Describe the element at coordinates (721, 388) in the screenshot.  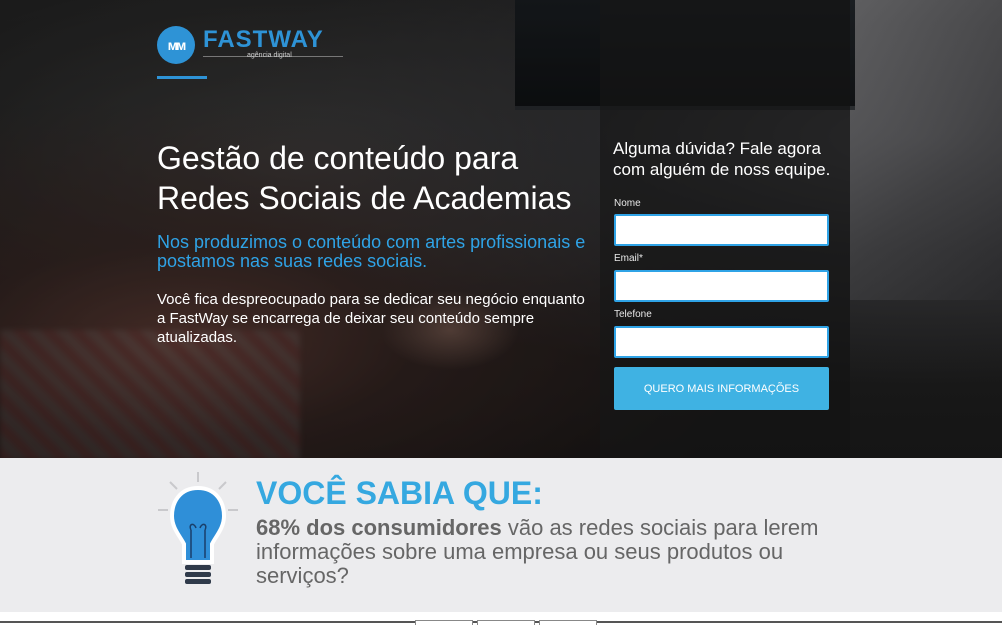
I see `submit-button: QUERO MAIS INFORMAÇÕES` at that location.